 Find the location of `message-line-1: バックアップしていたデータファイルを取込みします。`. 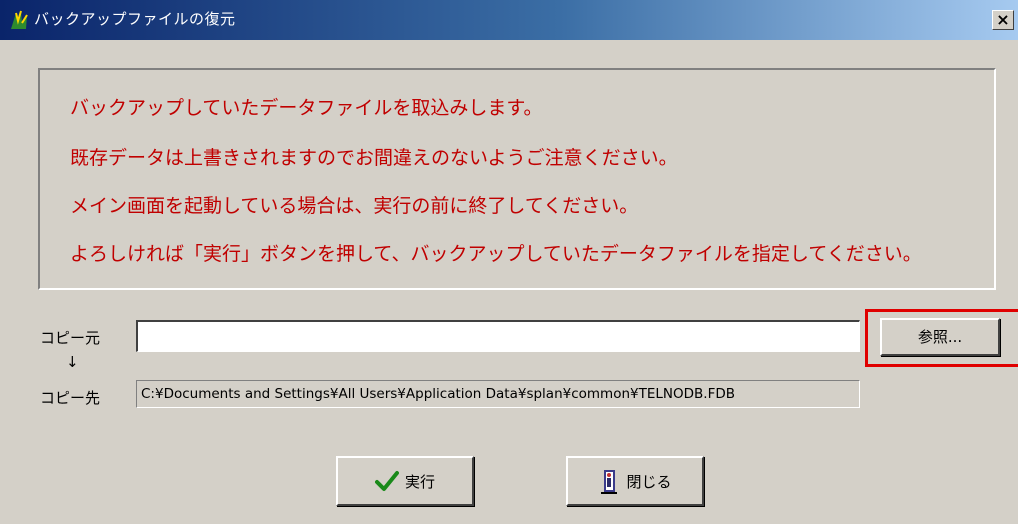

message-line-1: バックアップしていたデータファイルを取込みします。 is located at coordinates (306, 108).